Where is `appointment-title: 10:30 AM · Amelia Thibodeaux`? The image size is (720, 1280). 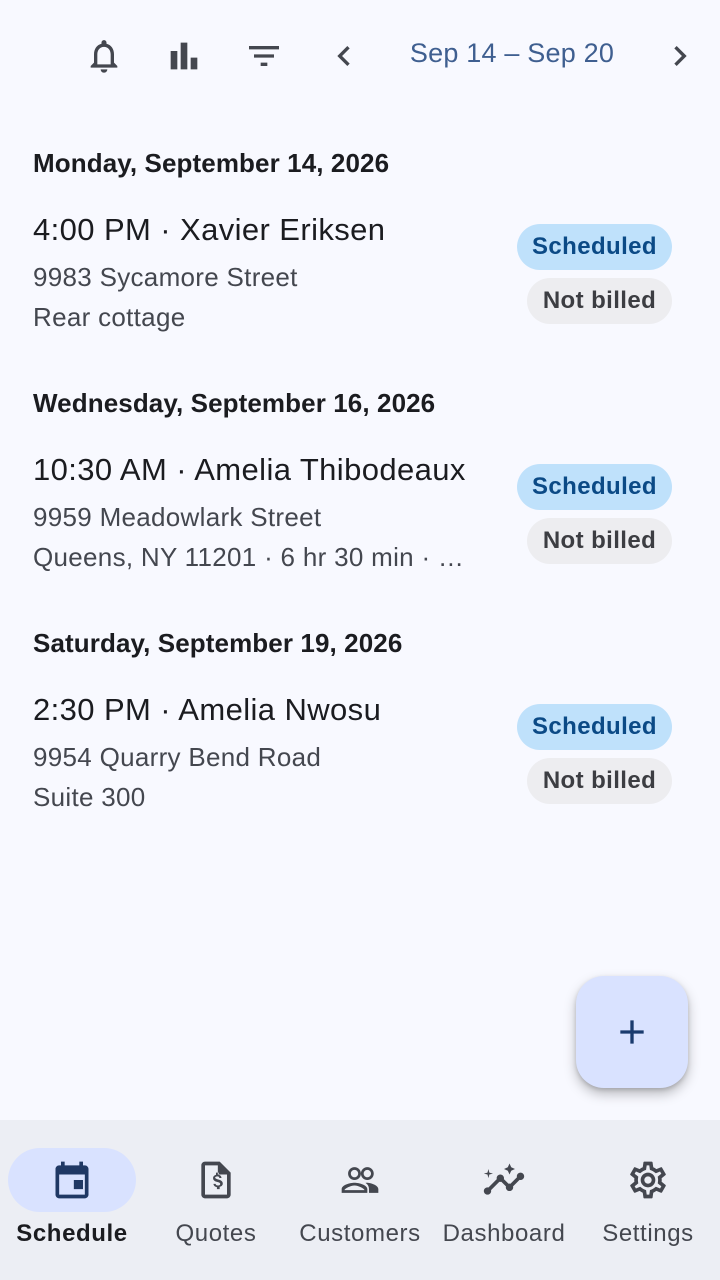
appointment-title: 10:30 AM · Amelia Thibodeaux is located at coordinates (249, 469).